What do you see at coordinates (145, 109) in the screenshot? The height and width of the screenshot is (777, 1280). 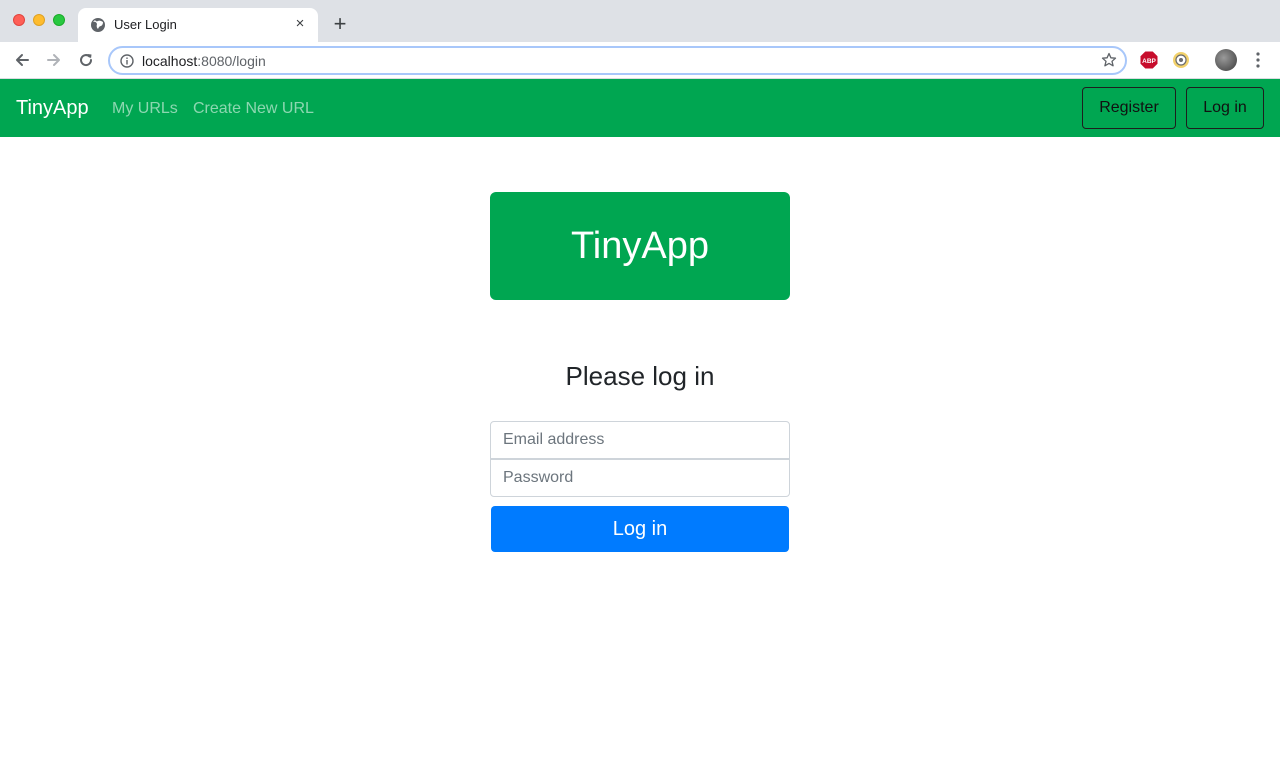 I see `nav-link-my-urls: My URLs` at bounding box center [145, 109].